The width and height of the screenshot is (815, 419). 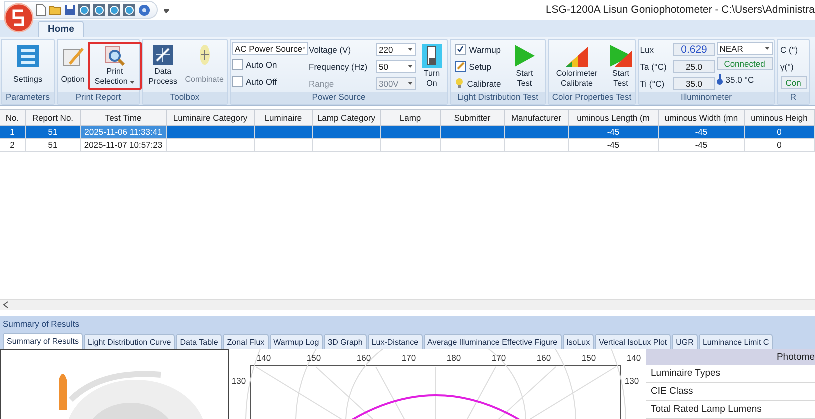 What do you see at coordinates (744, 63) in the screenshot?
I see `connection-status: Connected` at bounding box center [744, 63].